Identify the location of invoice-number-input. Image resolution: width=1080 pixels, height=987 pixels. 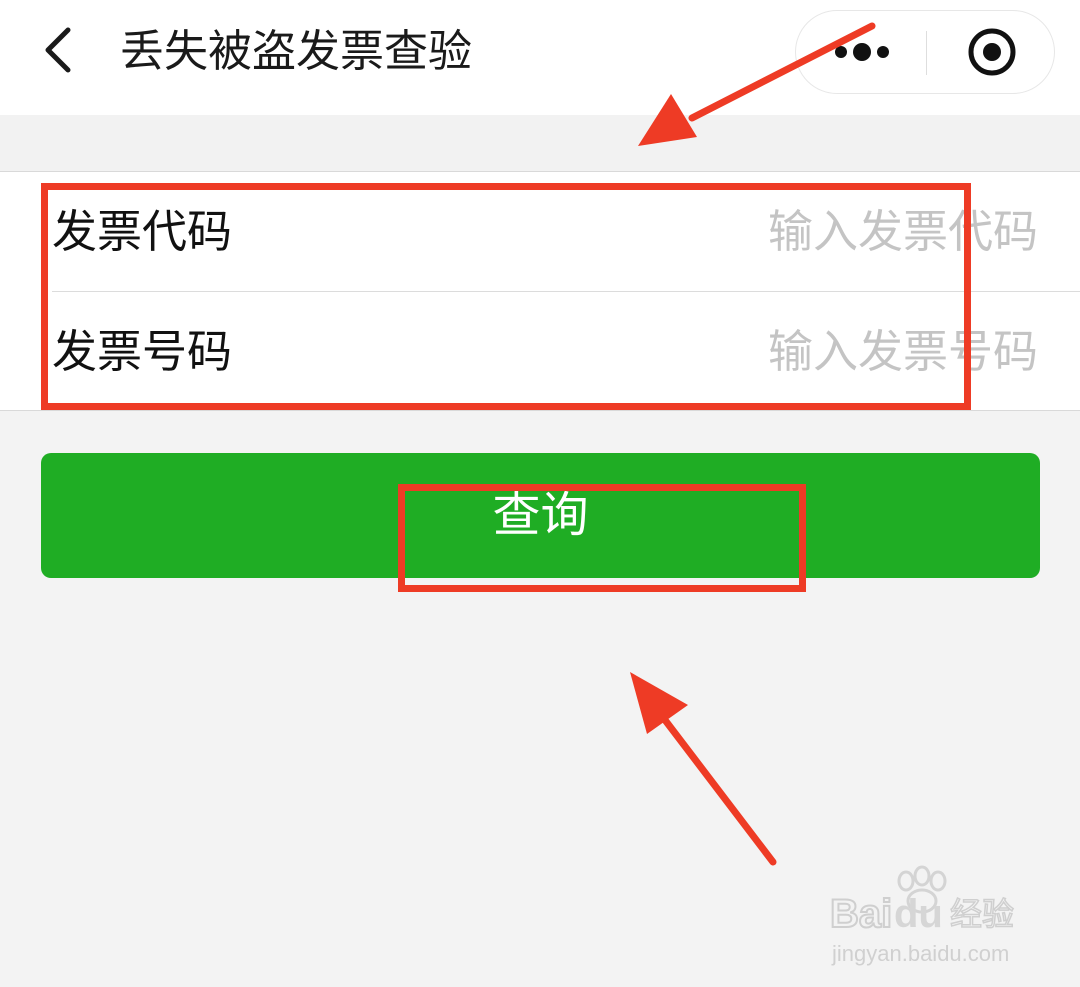
(828, 351).